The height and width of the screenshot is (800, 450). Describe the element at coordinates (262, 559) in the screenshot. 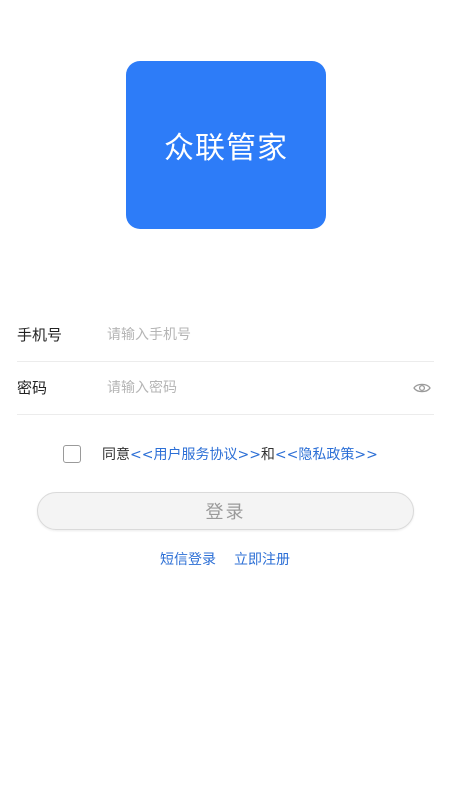

I see `register-link: 立即注册` at that location.